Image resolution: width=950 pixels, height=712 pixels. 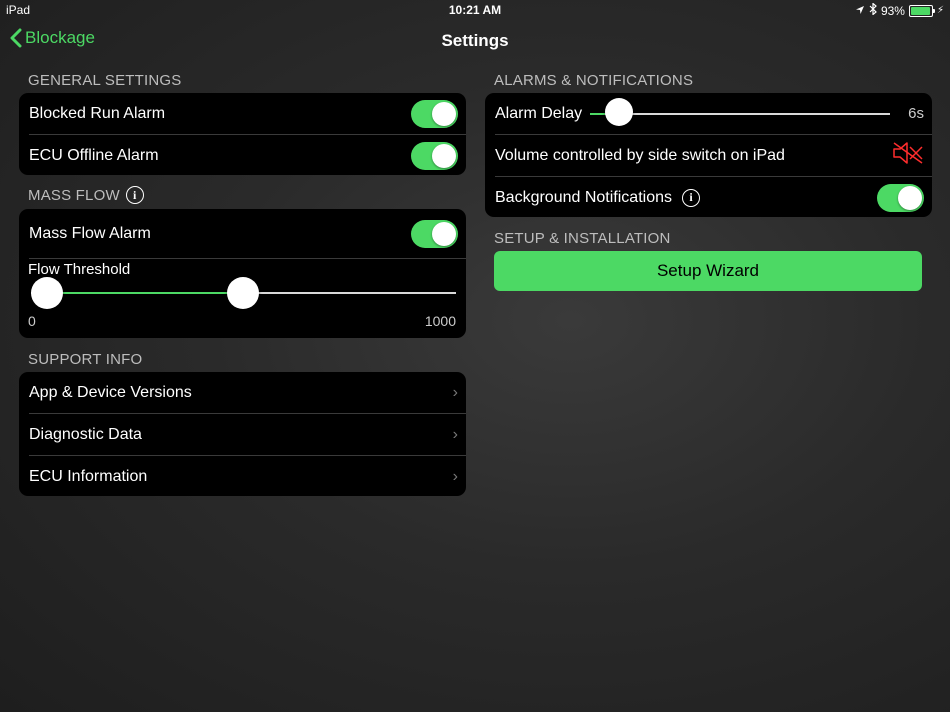 I want to click on section-header-label: ALARMS & NOTIFICATIONS, so click(x=594, y=80).